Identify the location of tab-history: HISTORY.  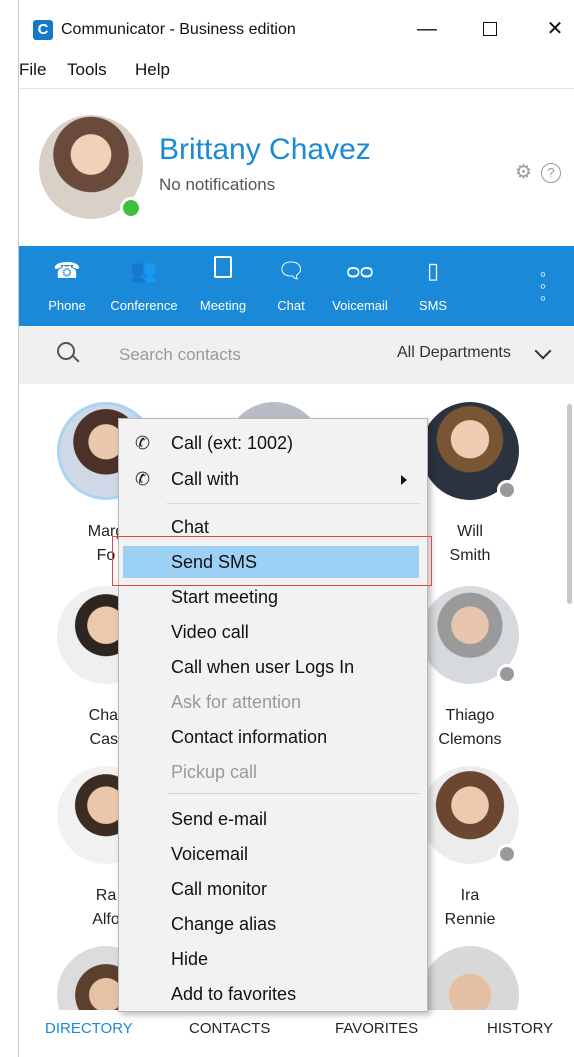
(520, 1028).